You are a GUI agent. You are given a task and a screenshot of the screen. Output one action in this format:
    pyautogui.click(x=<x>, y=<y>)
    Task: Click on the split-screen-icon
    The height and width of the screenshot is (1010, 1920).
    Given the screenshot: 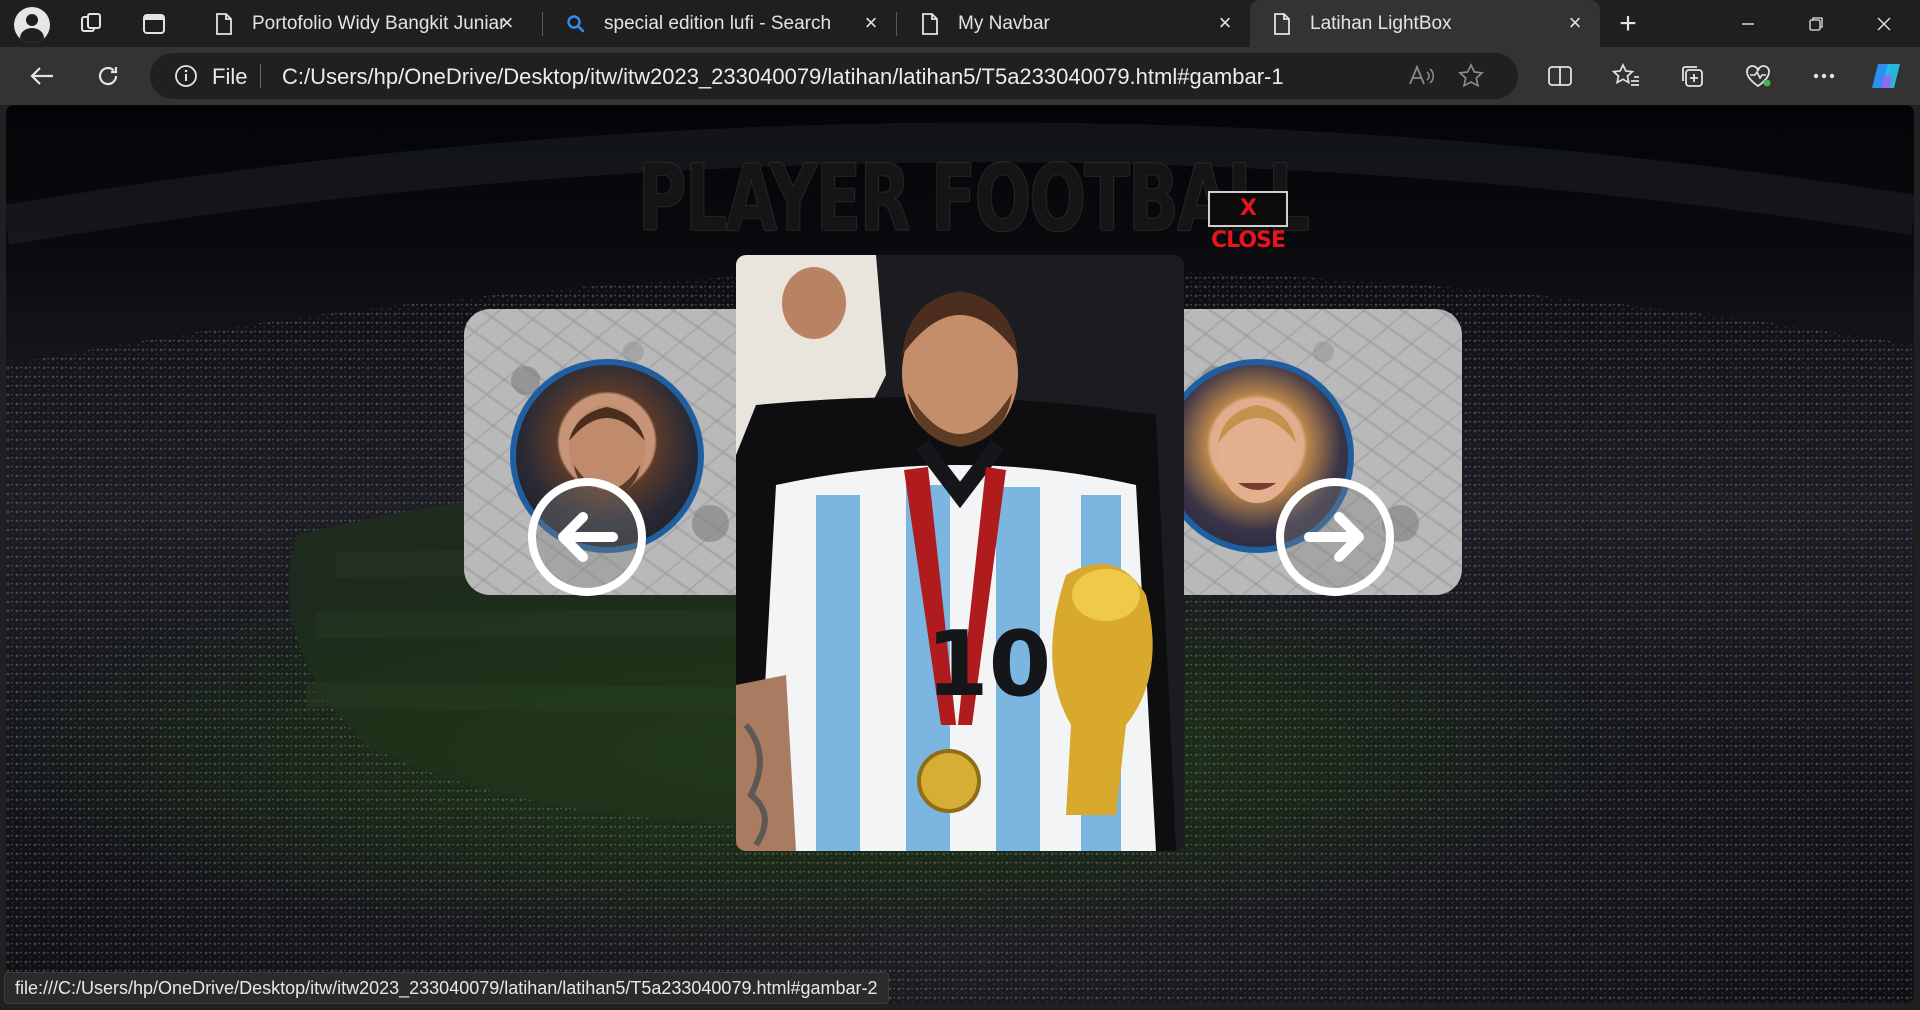 What is the action you would take?
    pyautogui.click(x=1560, y=76)
    